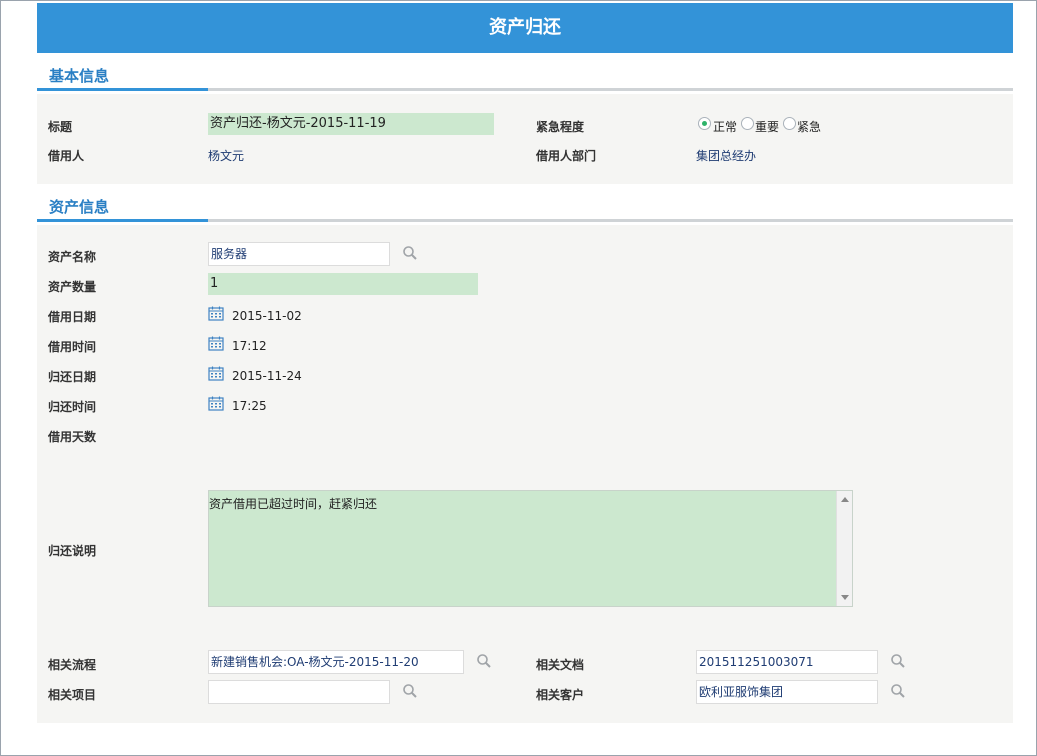  Describe the element at coordinates (726, 156) in the screenshot. I see `dept-value: 集团总经办` at that location.